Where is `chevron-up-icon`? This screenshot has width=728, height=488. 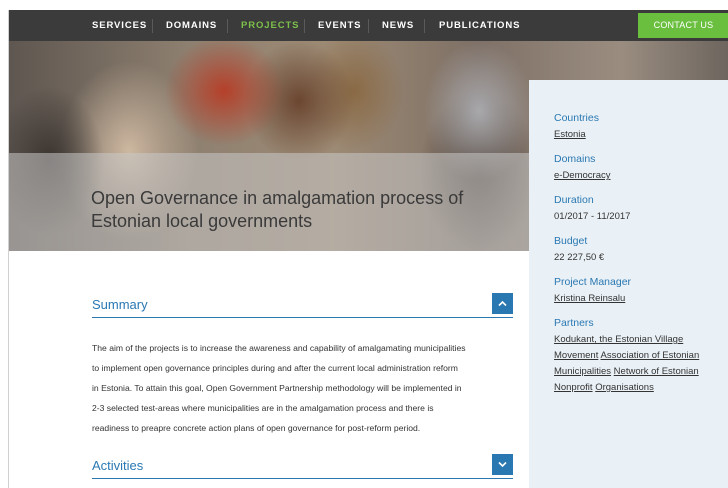
chevron-up-icon is located at coordinates (502, 303).